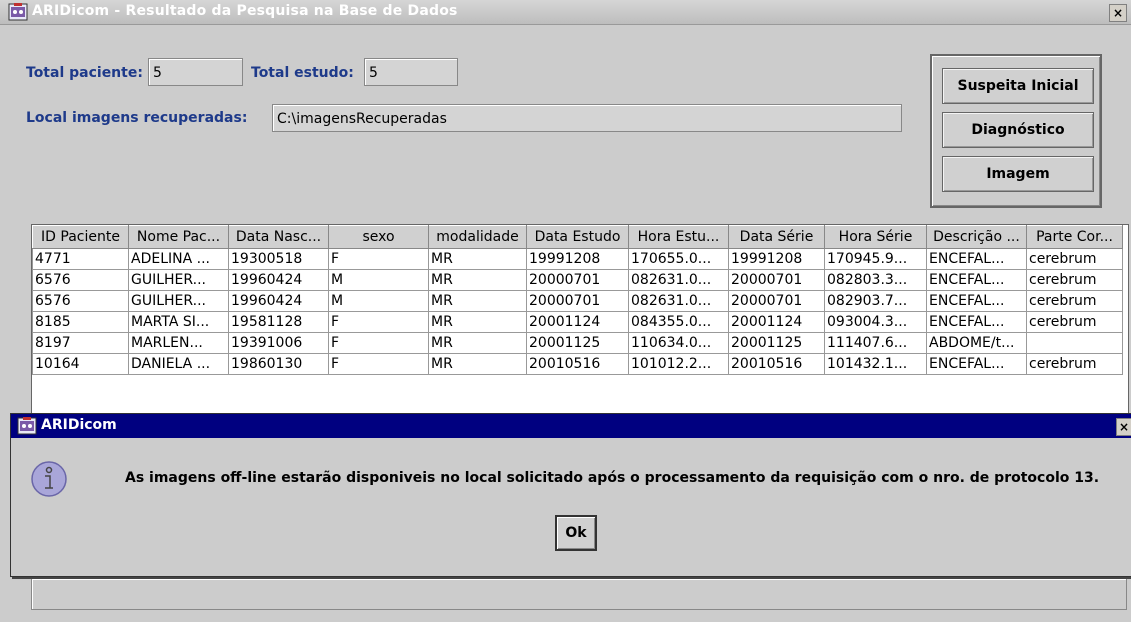 The width and height of the screenshot is (1131, 622). I want to click on column-header: Data Série, so click(776, 237).